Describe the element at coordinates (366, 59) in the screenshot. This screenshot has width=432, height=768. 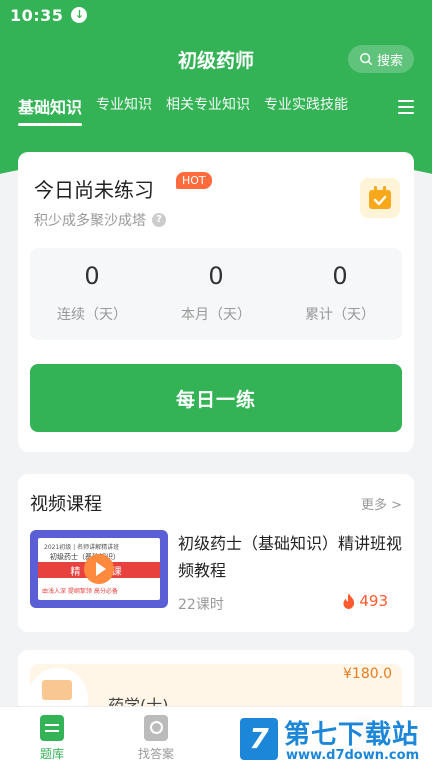
I see `search-icon` at that location.